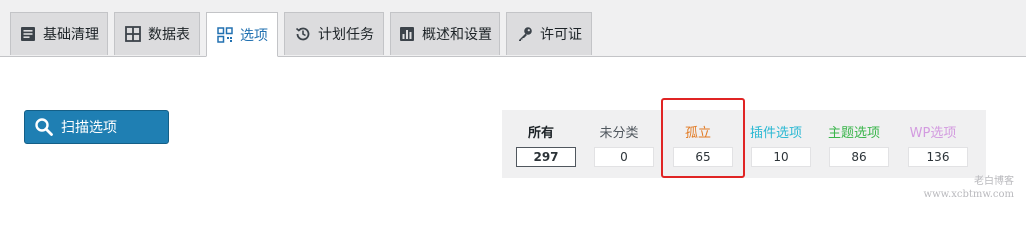  I want to click on scan-options-label: 扫描选项, so click(89, 128).